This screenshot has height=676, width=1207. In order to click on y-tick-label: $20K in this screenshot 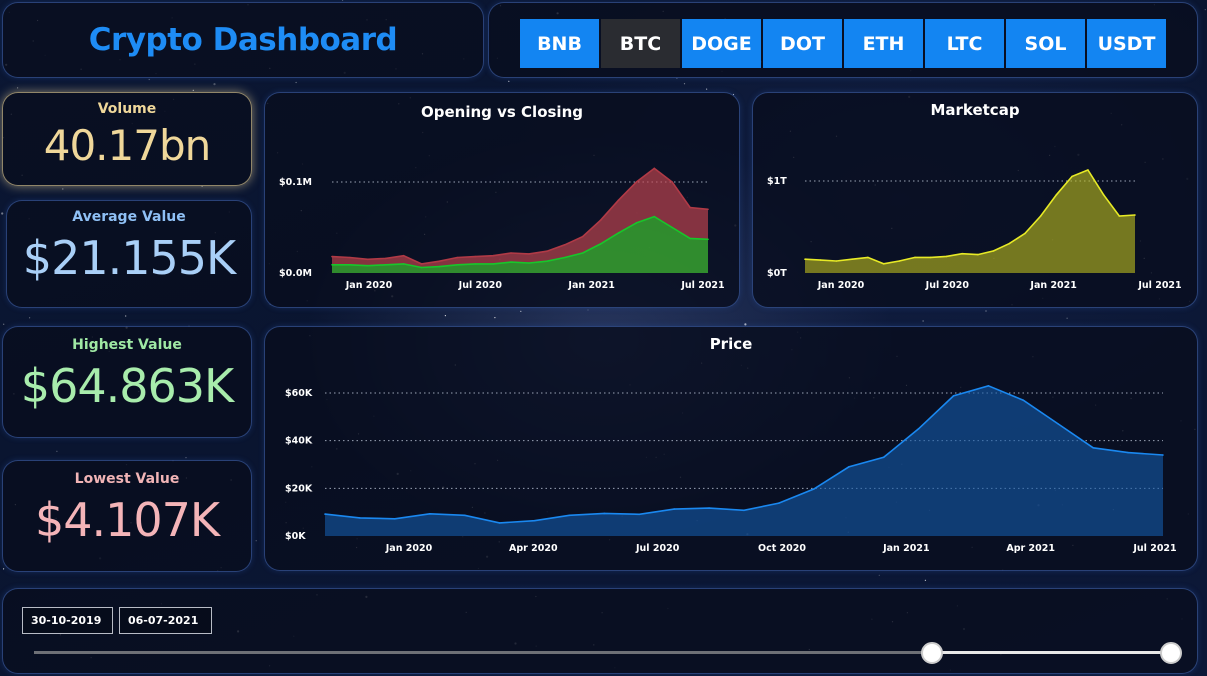, I will do `click(299, 488)`.